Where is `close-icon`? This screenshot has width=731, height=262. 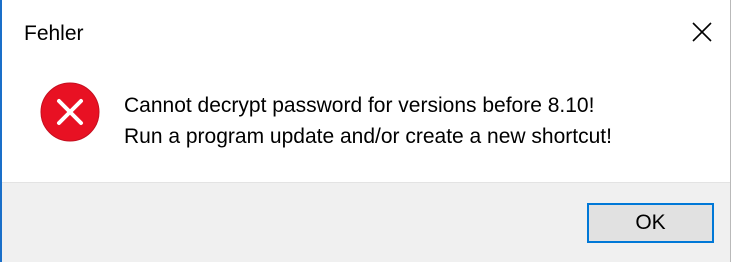
close-icon is located at coordinates (702, 32).